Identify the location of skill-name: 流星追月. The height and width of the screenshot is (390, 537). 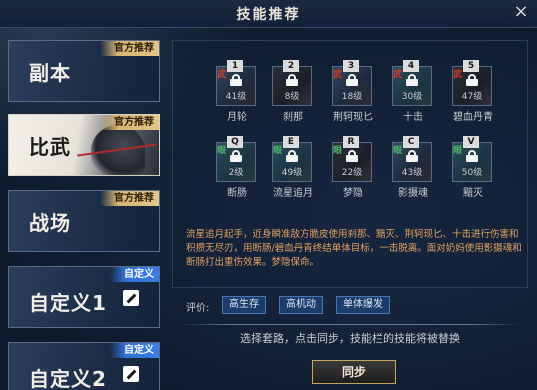
(293, 193).